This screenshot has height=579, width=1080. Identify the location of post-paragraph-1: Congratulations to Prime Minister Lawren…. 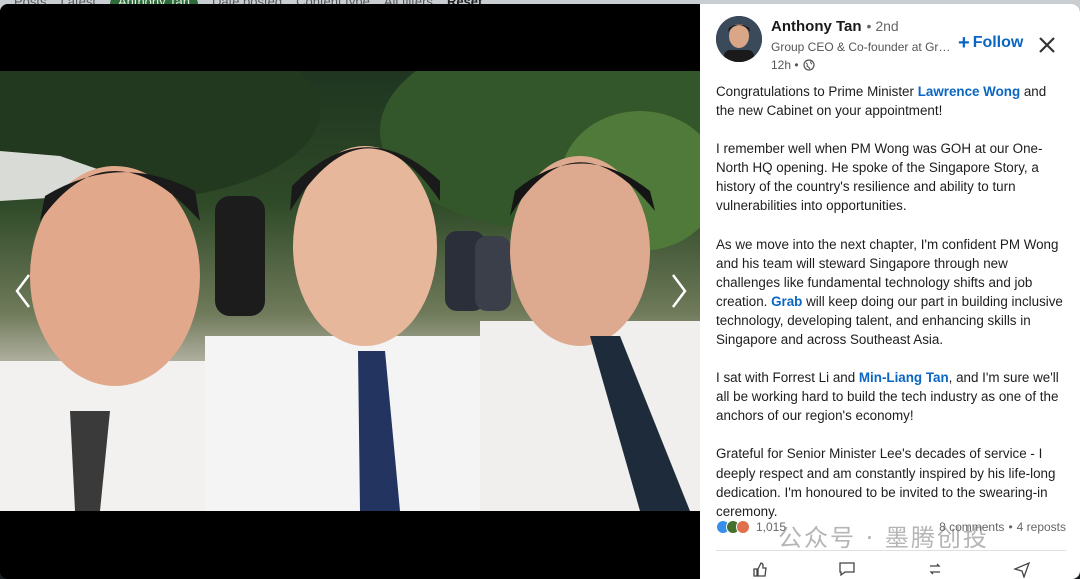
(881, 101).